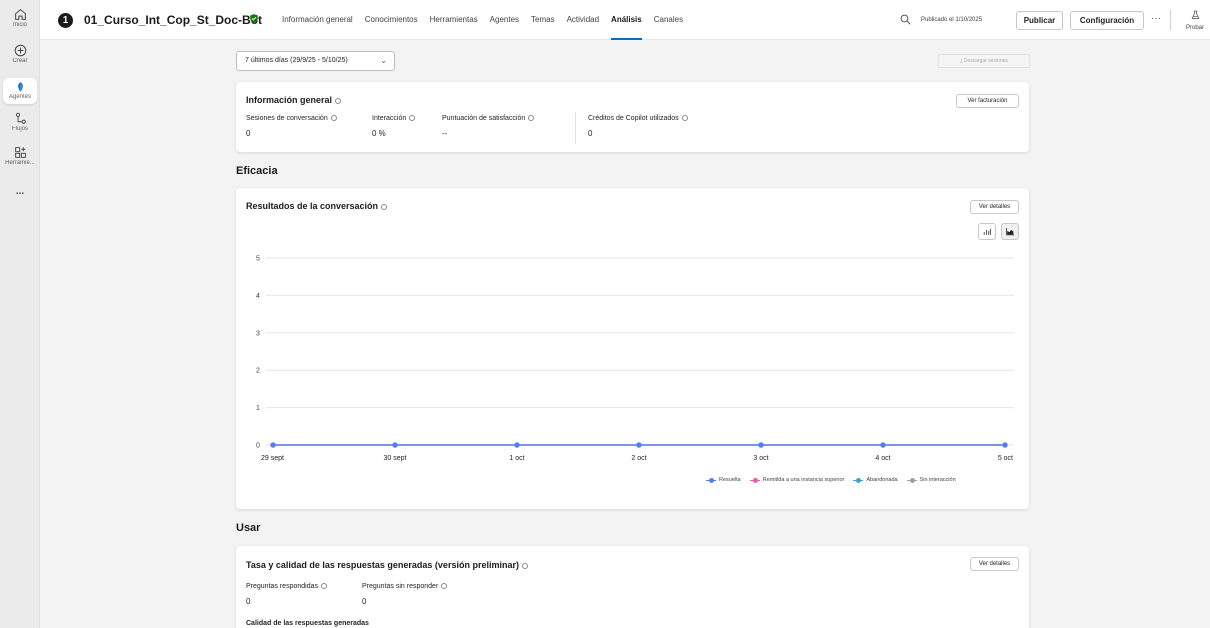  Describe the element at coordinates (1195, 14) in the screenshot. I see `flask-icon` at that location.